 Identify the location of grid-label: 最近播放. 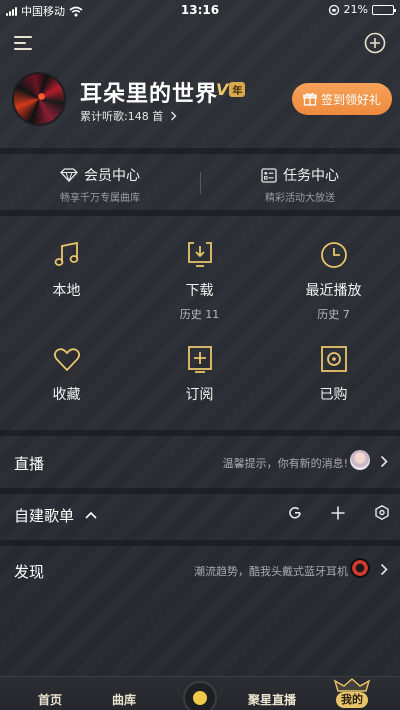
(333, 291).